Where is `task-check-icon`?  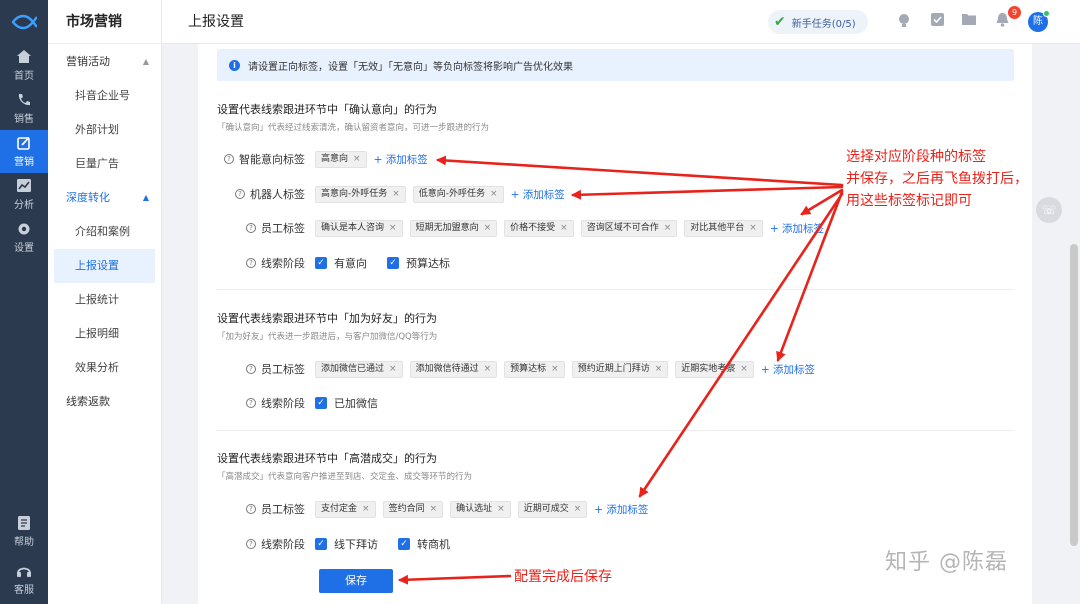 task-check-icon is located at coordinates (937, 21).